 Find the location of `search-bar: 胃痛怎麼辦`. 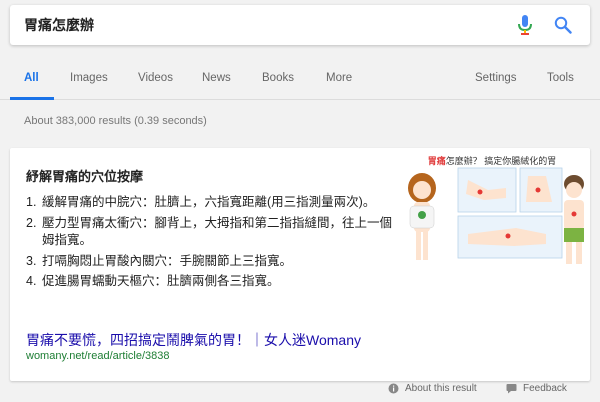

search-bar: 胃痛怎麼辦 is located at coordinates (300, 25).